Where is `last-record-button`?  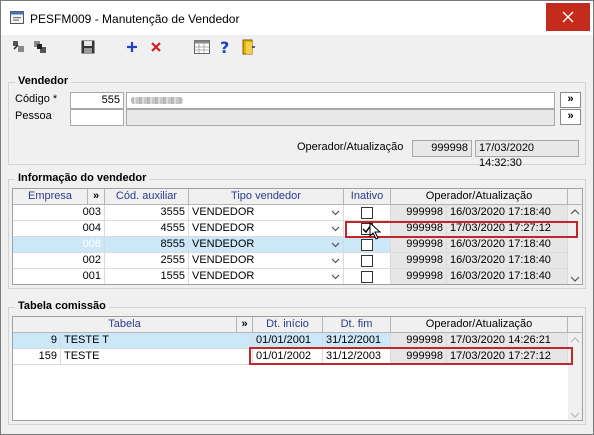
last-record-button is located at coordinates (40, 47).